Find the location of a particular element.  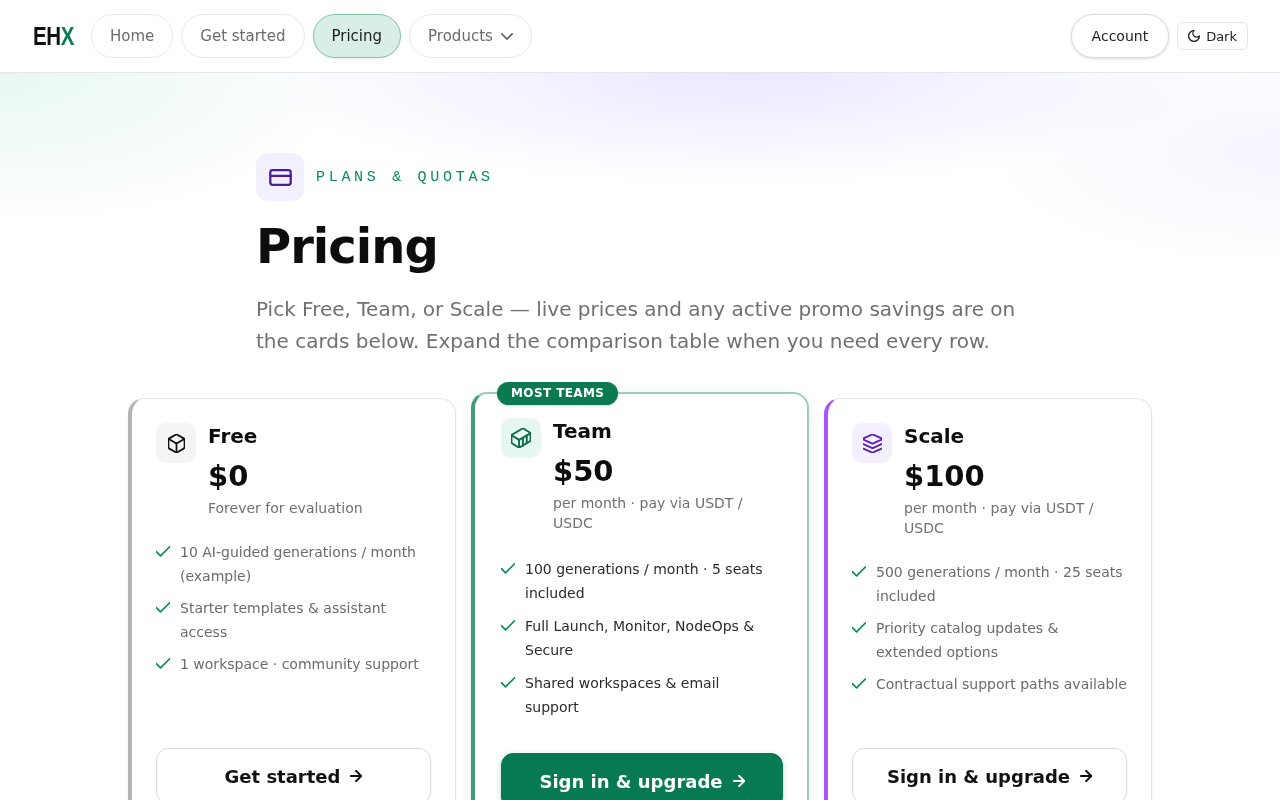

moon-icon is located at coordinates (1194, 36).